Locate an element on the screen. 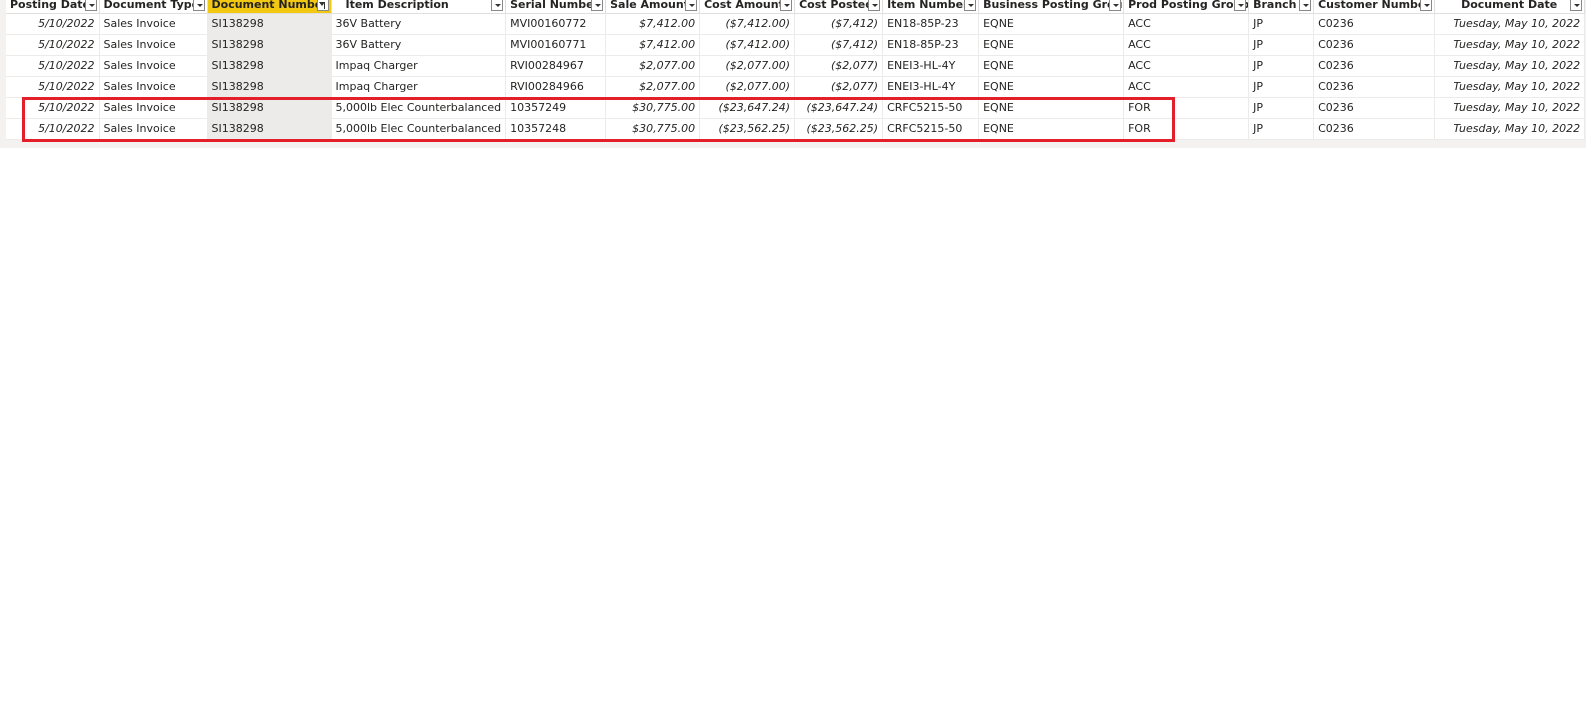 This screenshot has height=720, width=1586. cell-serial-number: MVI00160771 is located at coordinates (556, 45).